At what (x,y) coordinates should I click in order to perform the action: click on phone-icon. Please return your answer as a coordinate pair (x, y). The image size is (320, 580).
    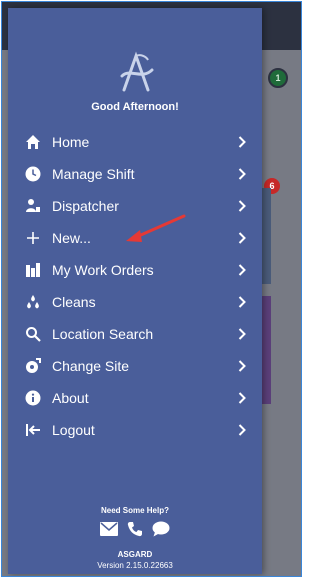
    Looking at the image, I should click on (135, 529).